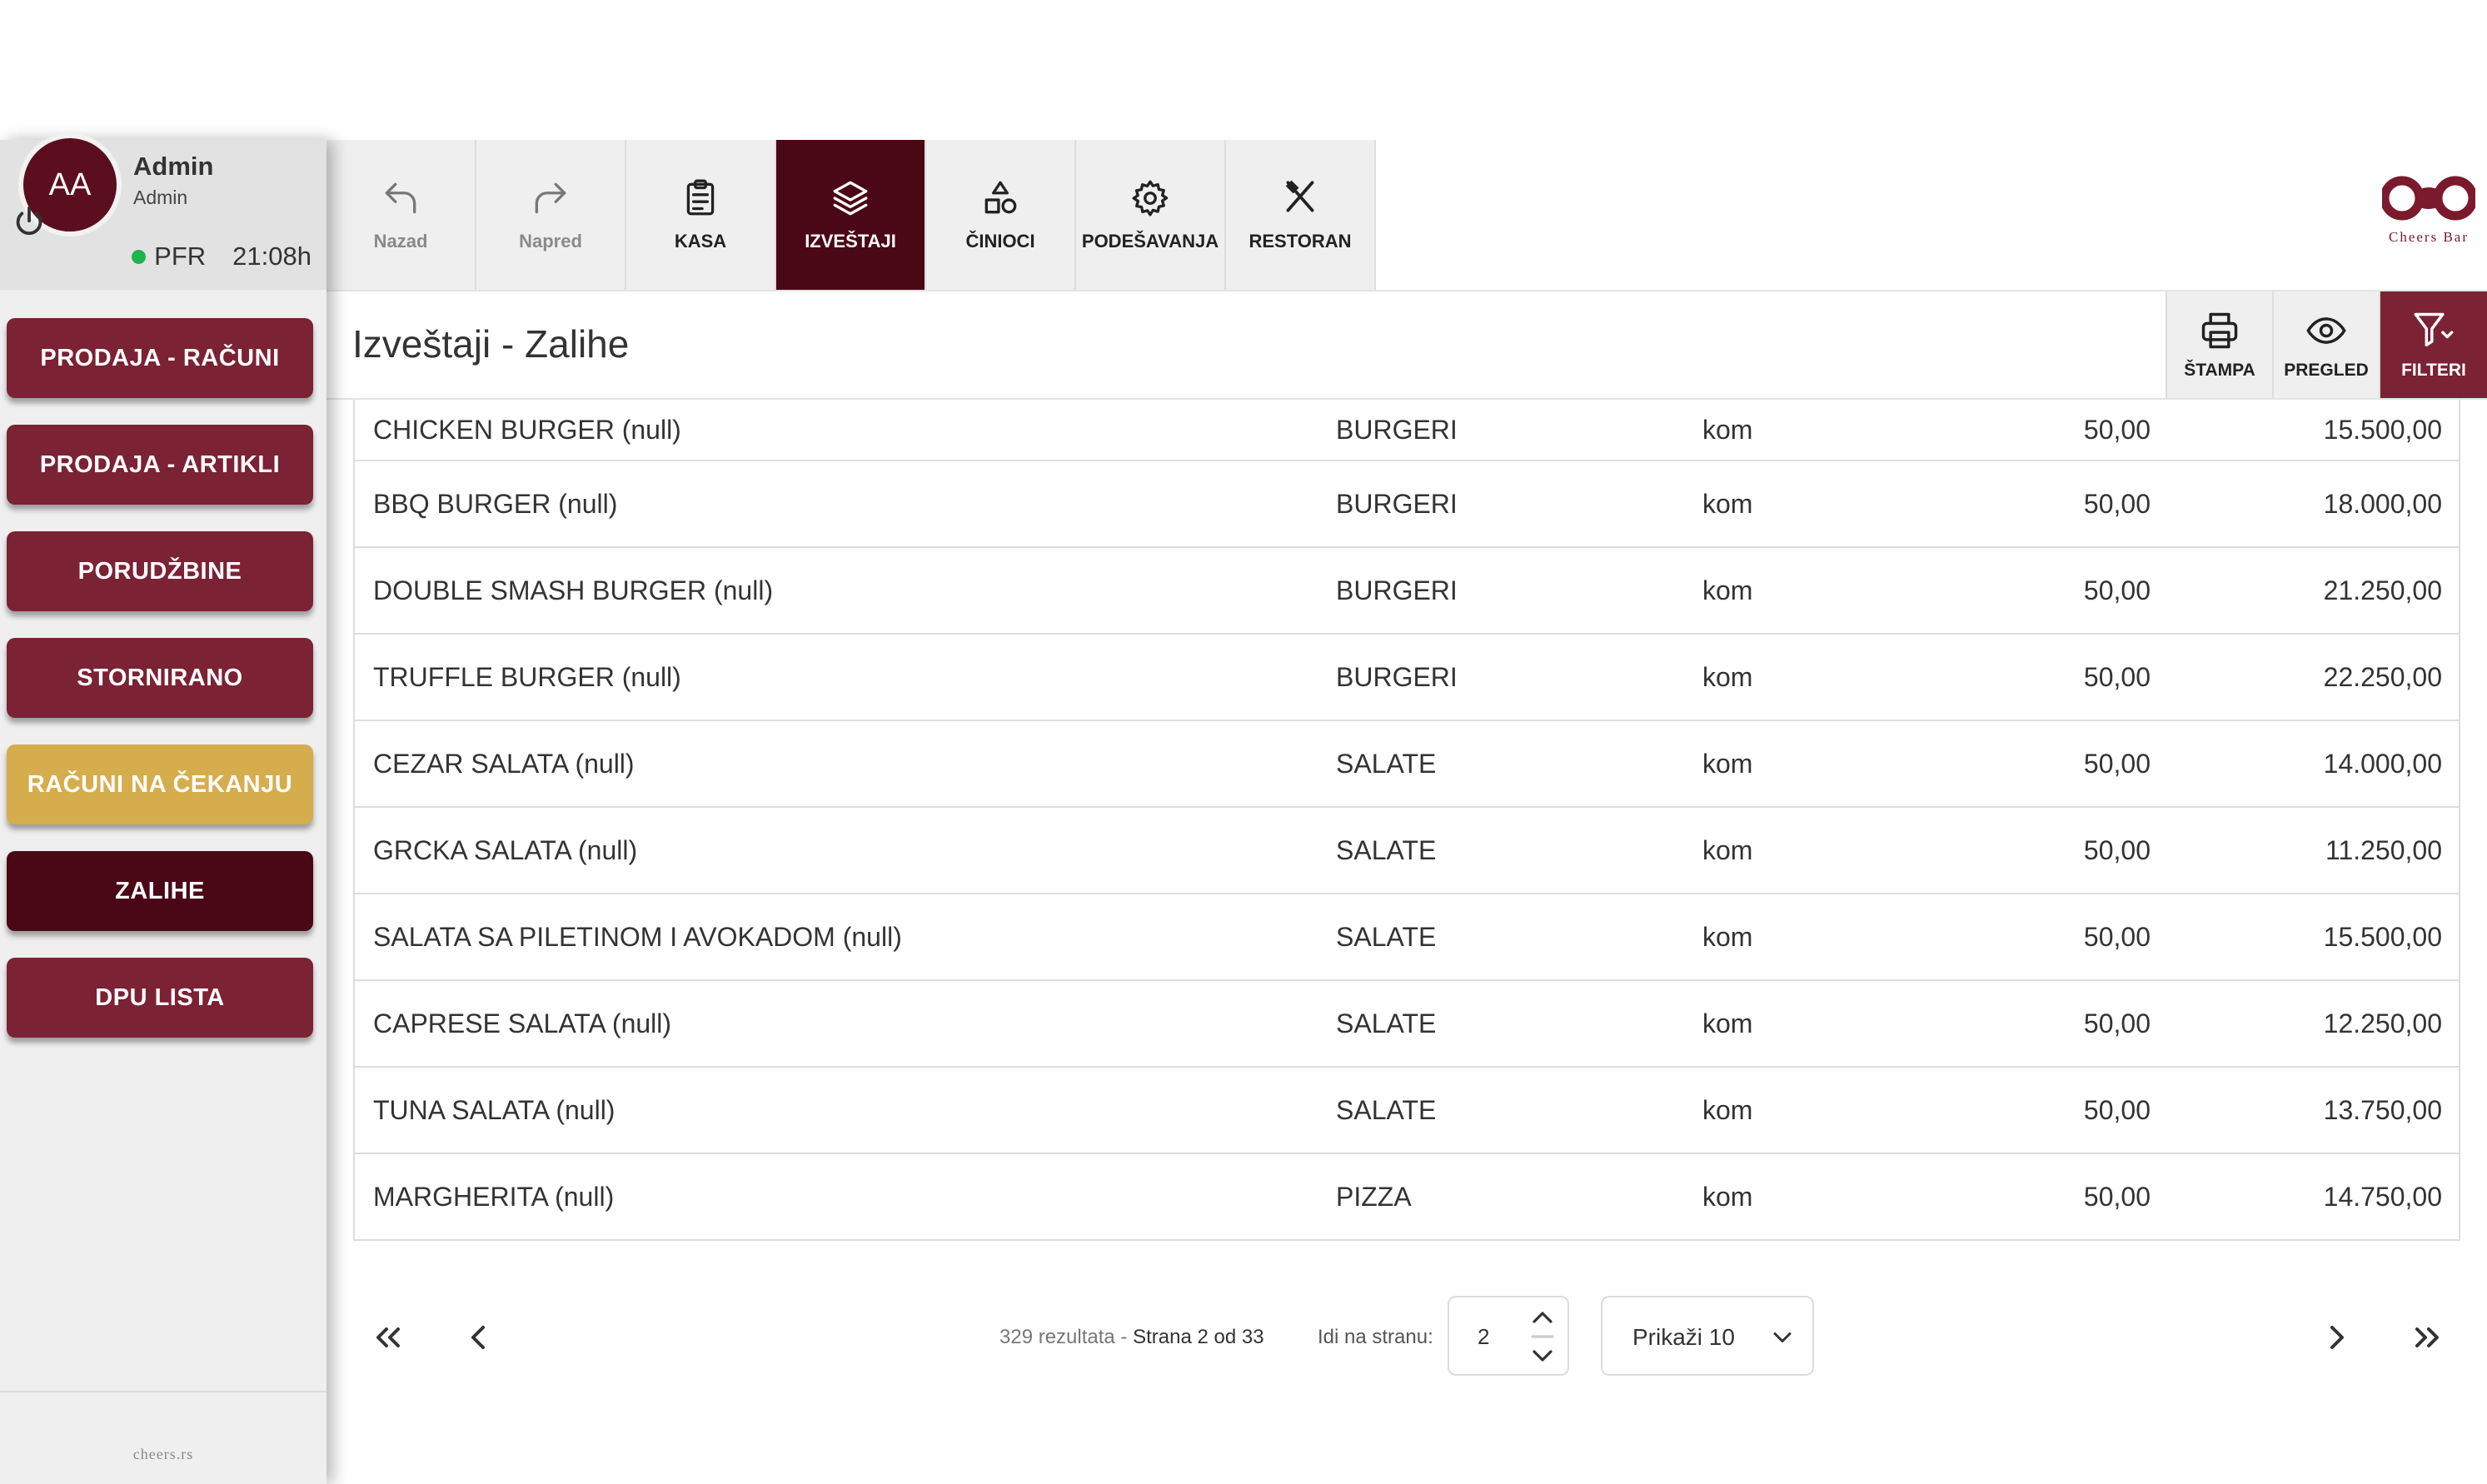 The height and width of the screenshot is (1484, 2487). Describe the element at coordinates (491, 344) in the screenshot. I see `page-title: Izveštaji - Zalihe` at that location.